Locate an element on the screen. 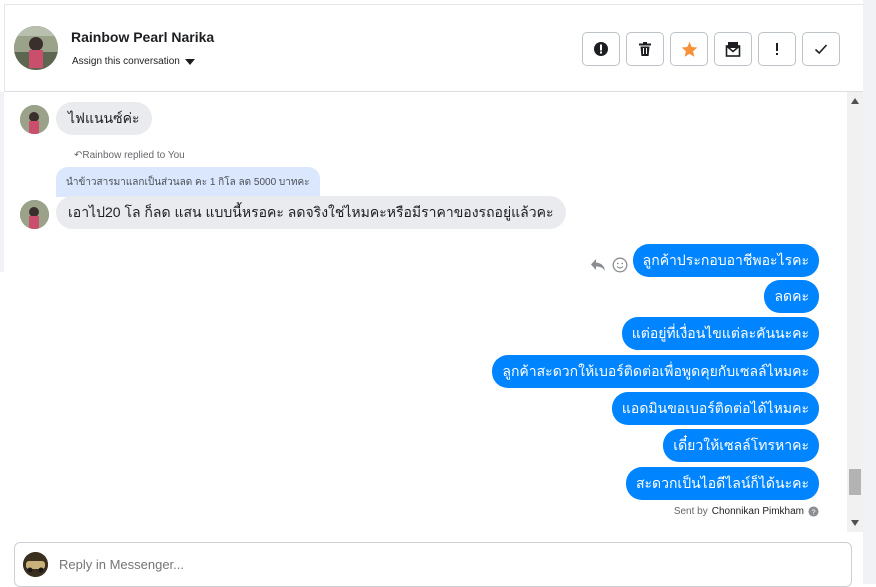 This screenshot has height=587, width=876. mark-done-button is located at coordinates (821, 49).